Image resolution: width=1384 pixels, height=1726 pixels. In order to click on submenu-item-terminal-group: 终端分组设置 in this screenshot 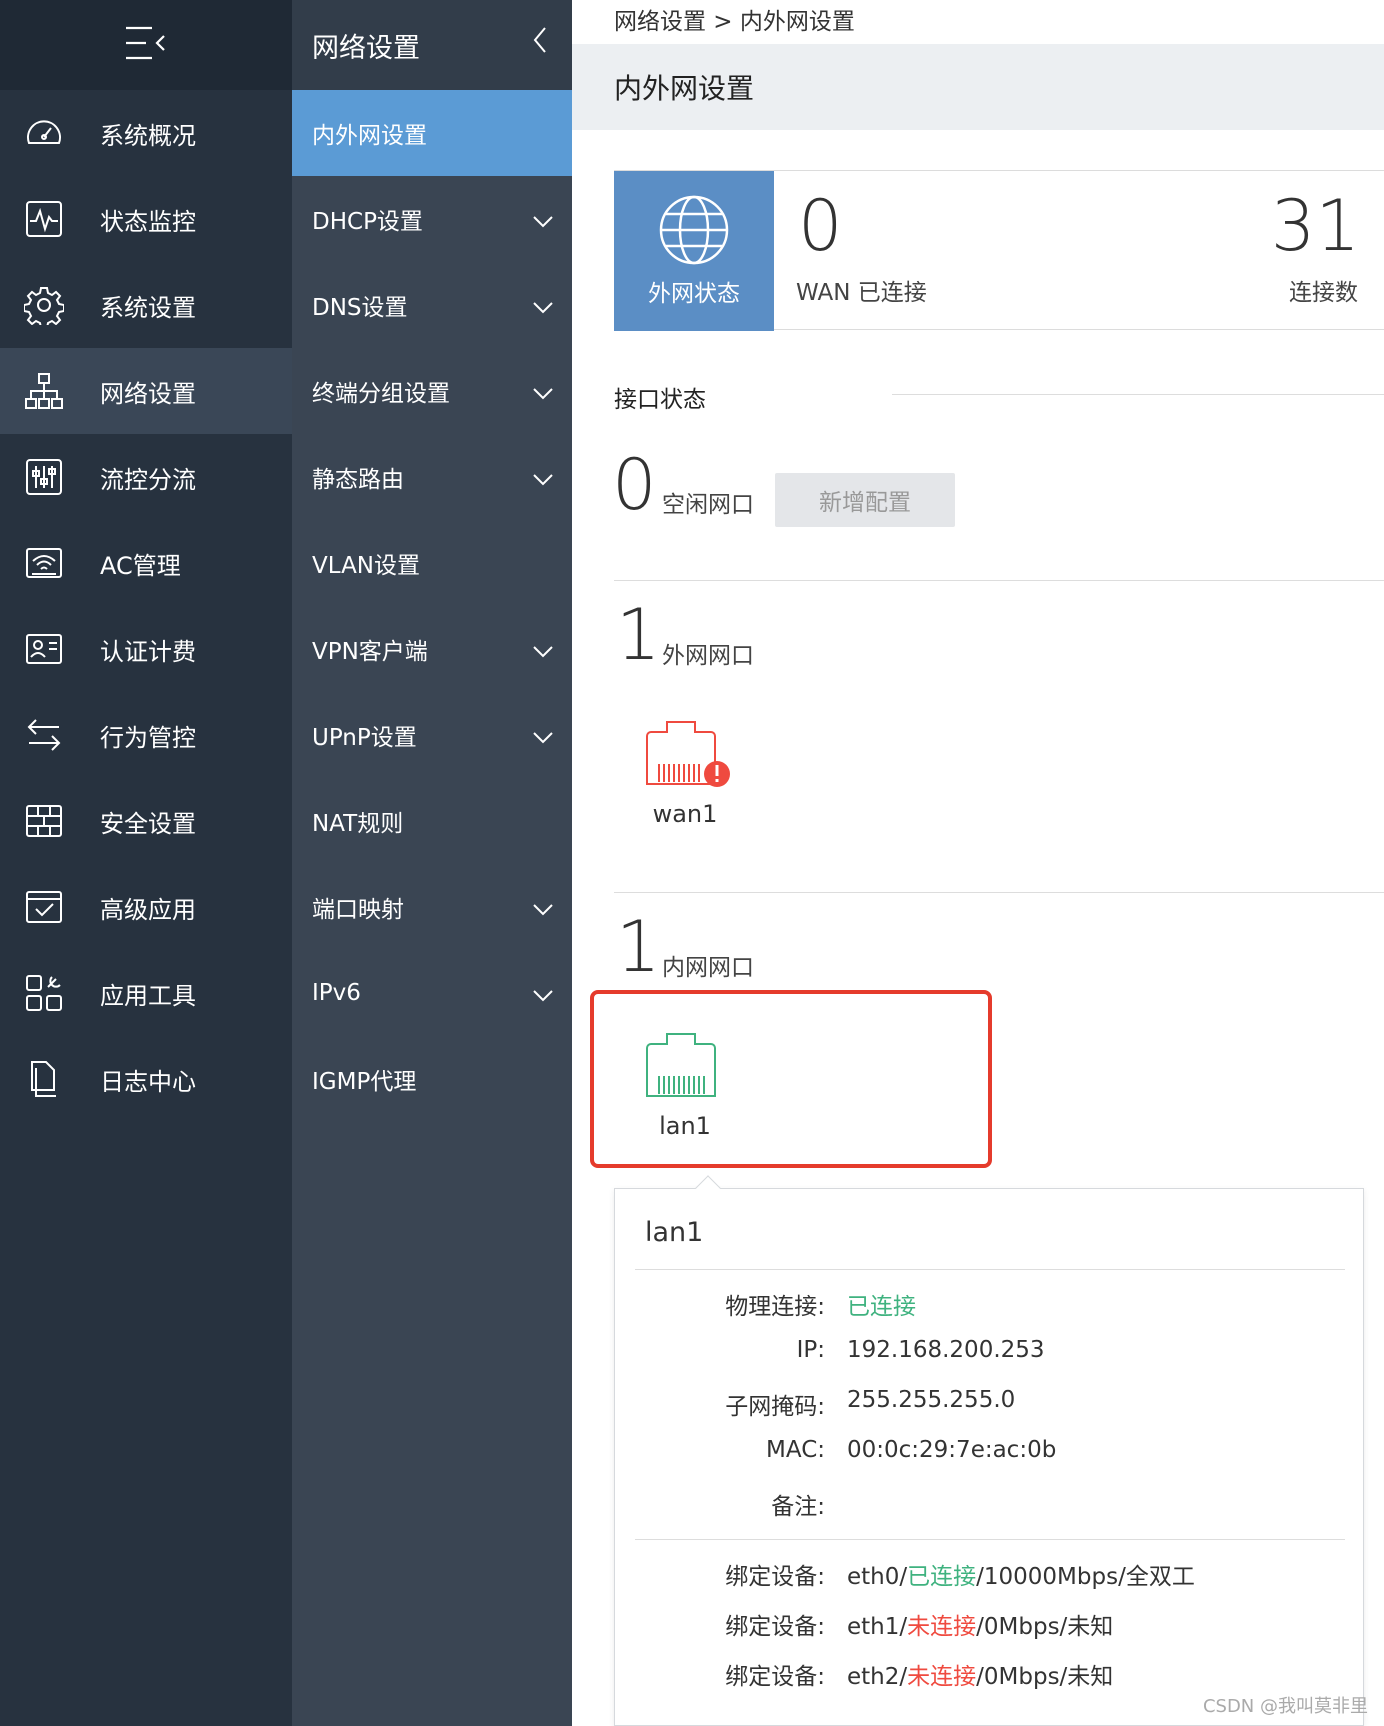, I will do `click(432, 391)`.